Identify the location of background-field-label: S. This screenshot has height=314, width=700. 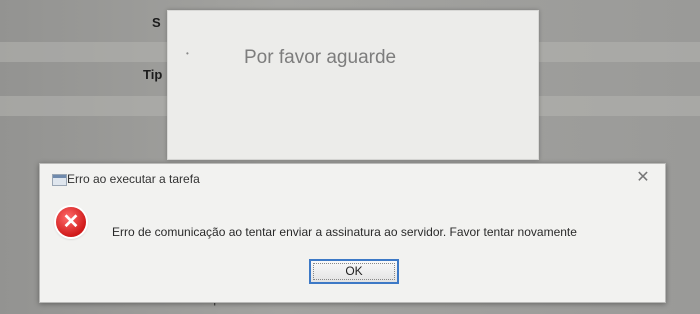
(156, 22).